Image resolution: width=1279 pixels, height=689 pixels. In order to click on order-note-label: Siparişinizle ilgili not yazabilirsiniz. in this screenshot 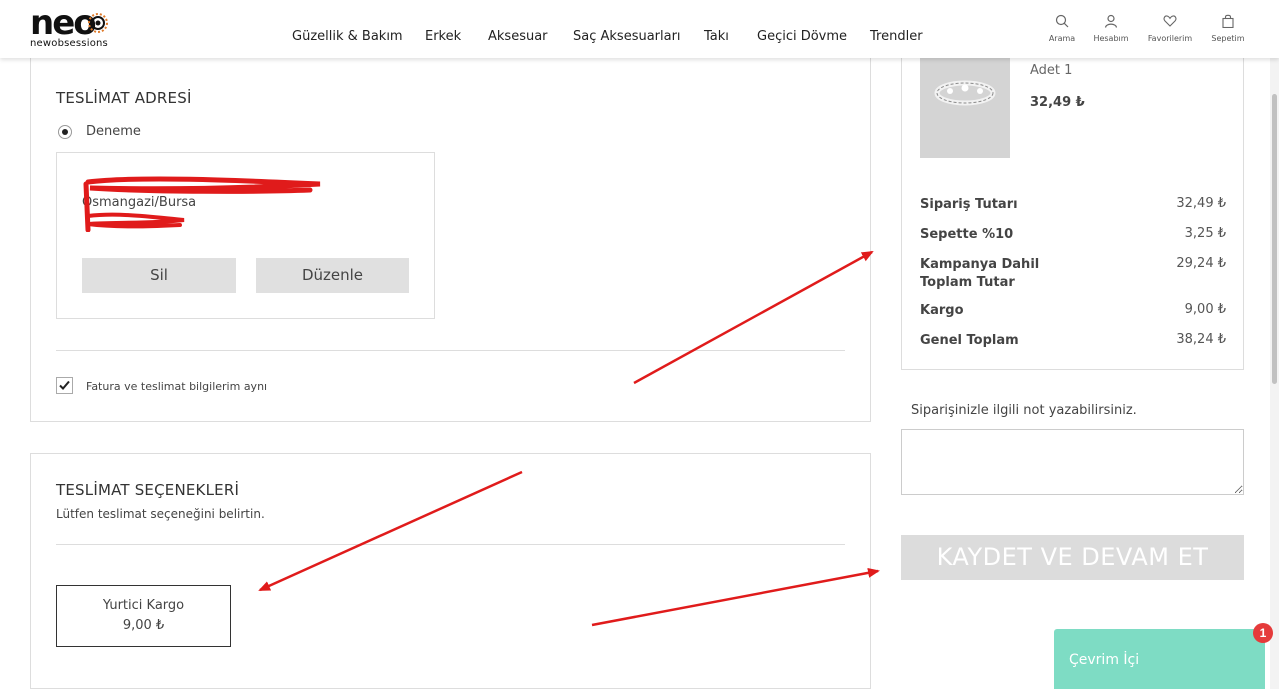, I will do `click(1024, 410)`.